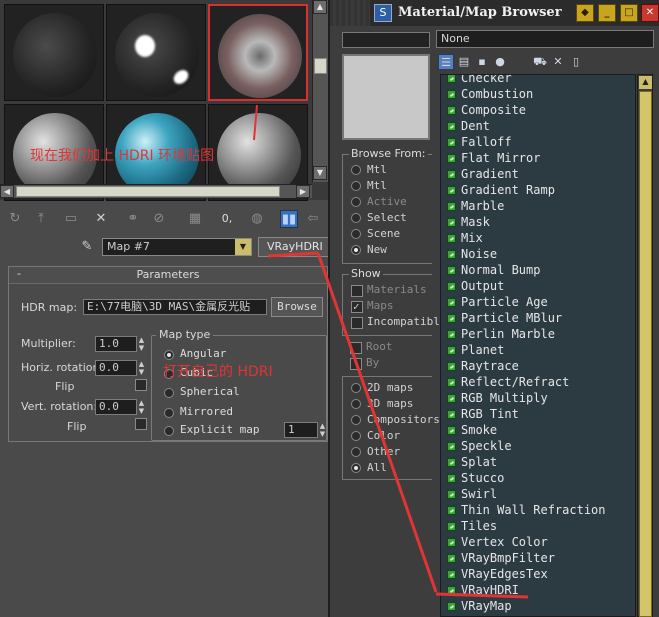 The width and height of the screenshot is (659, 617). What do you see at coordinates (446, 62) in the screenshot?
I see `view-list-icon: ☰` at bounding box center [446, 62].